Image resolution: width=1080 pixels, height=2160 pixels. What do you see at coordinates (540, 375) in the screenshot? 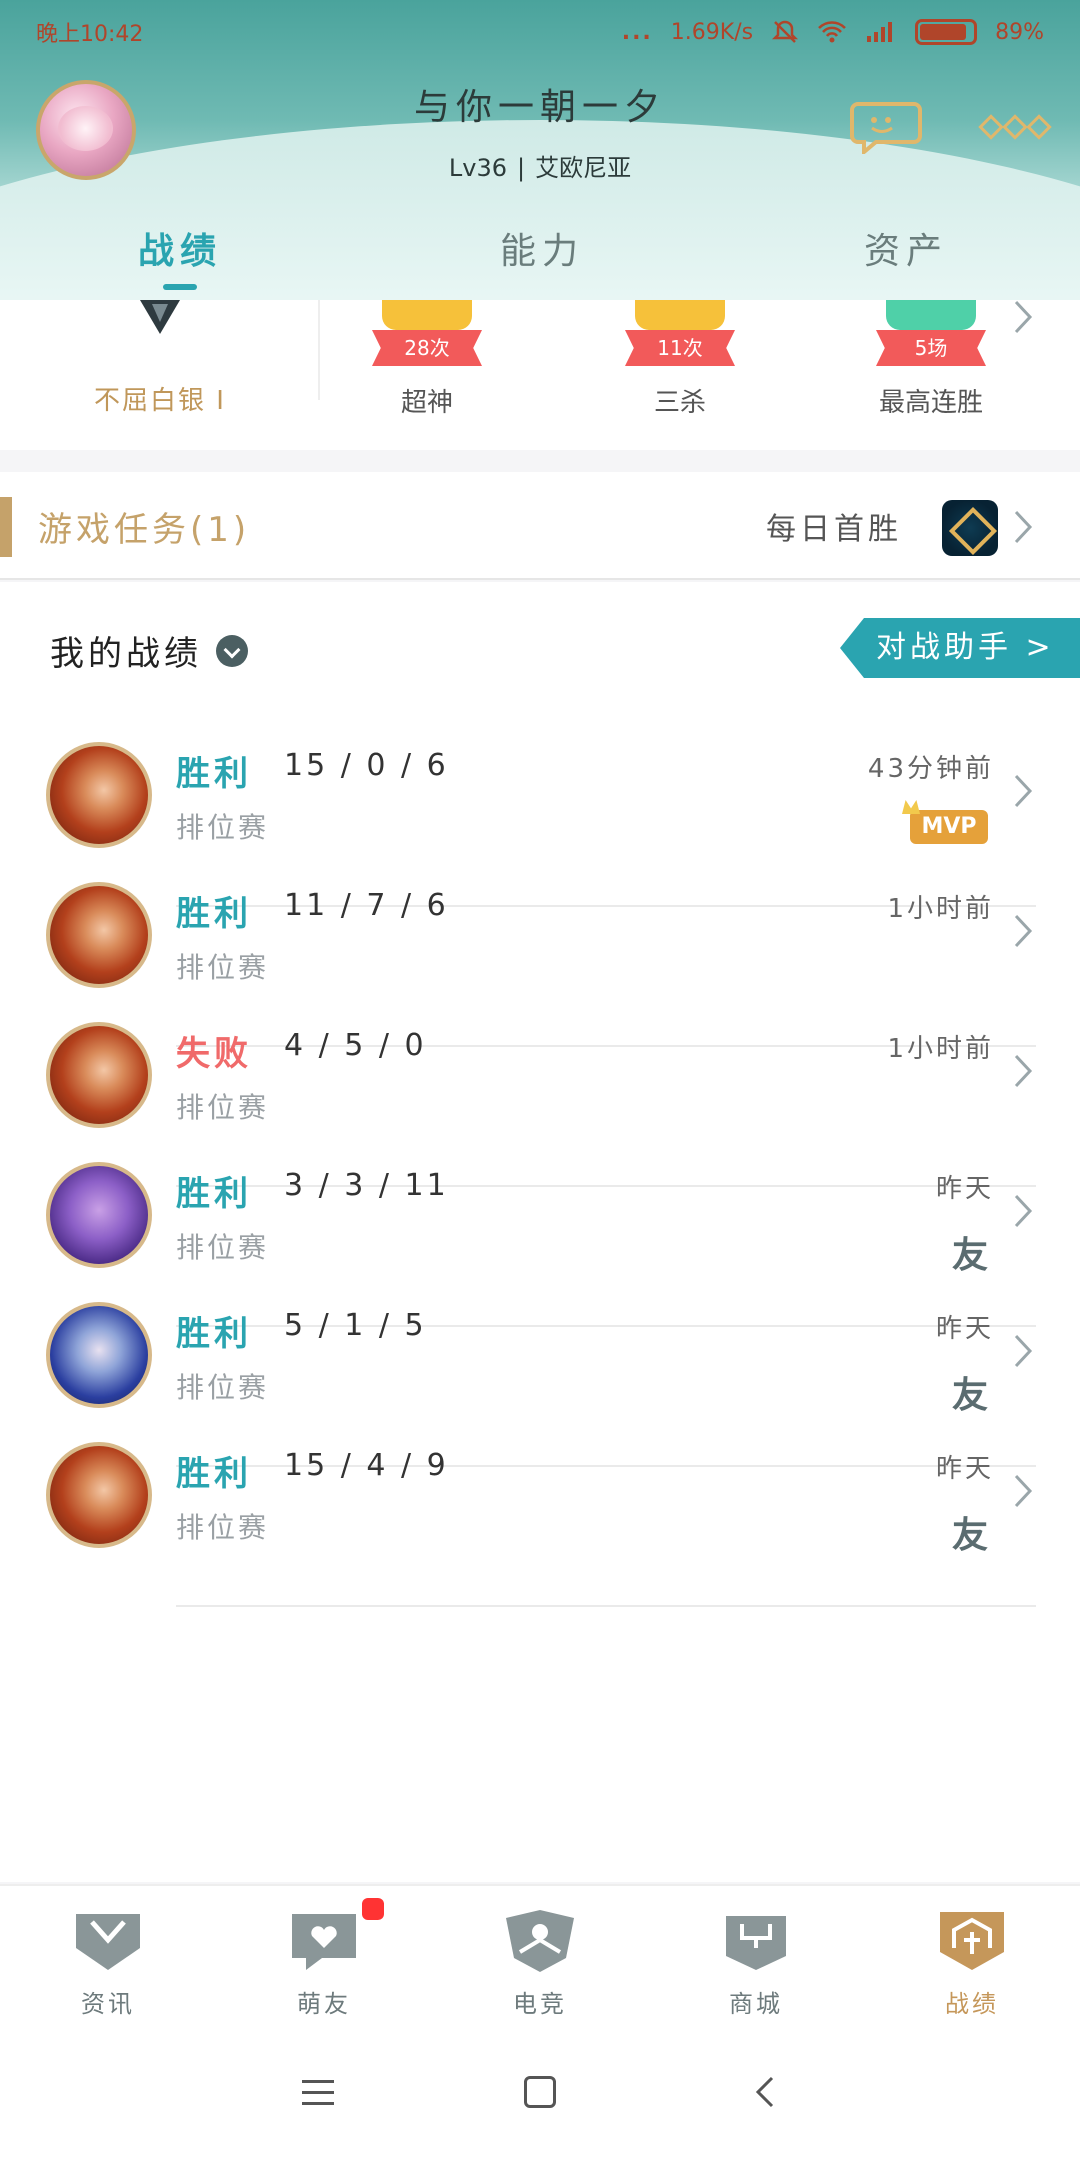
I see `achievement-strip: 不屈白银 I 28次 超神 11次 三杀 5场 最高连胜` at bounding box center [540, 375].